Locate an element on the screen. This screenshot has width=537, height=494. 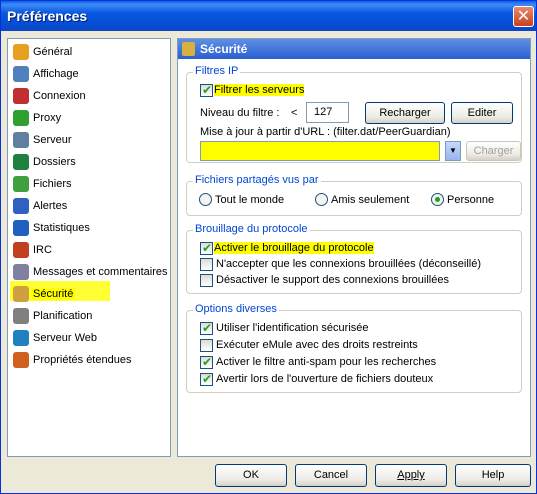
gear-icon is located at coordinates (21, 52).